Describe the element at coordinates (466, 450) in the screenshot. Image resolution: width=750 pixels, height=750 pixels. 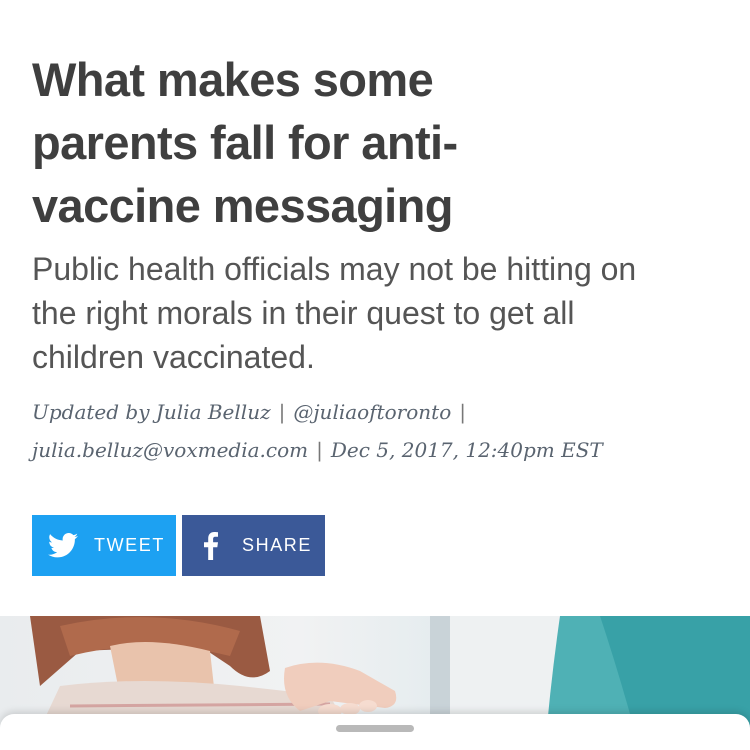
I see `publish-date: Dec 5, 2017, 12:40pm EST` at that location.